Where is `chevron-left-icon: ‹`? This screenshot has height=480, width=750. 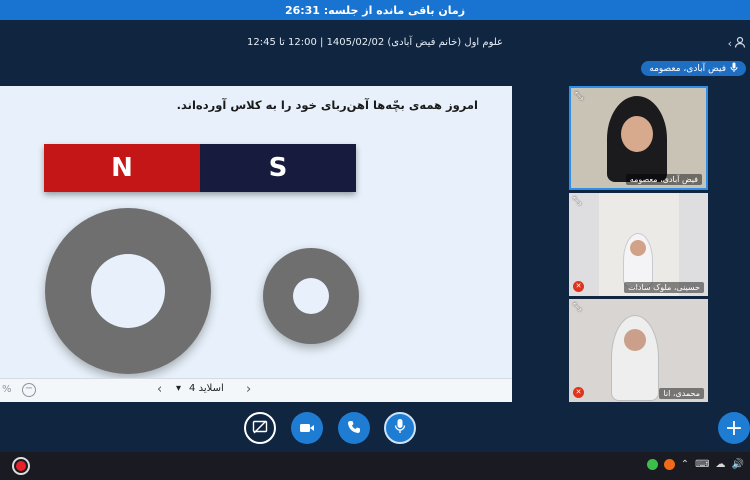 chevron-left-icon: ‹ is located at coordinates (730, 43).